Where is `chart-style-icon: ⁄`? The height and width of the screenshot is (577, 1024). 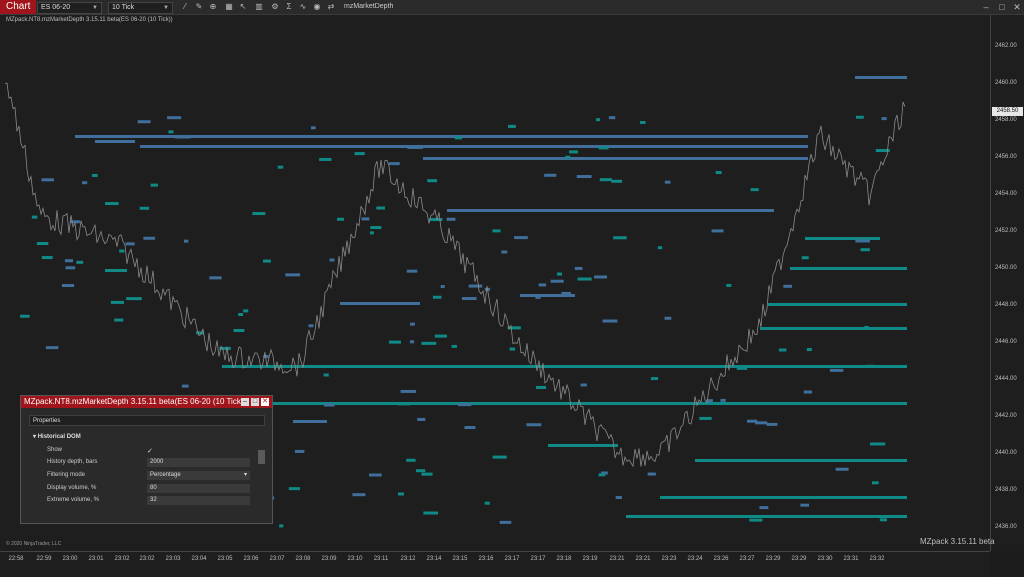 chart-style-icon: ⁄ is located at coordinates (185, 7).